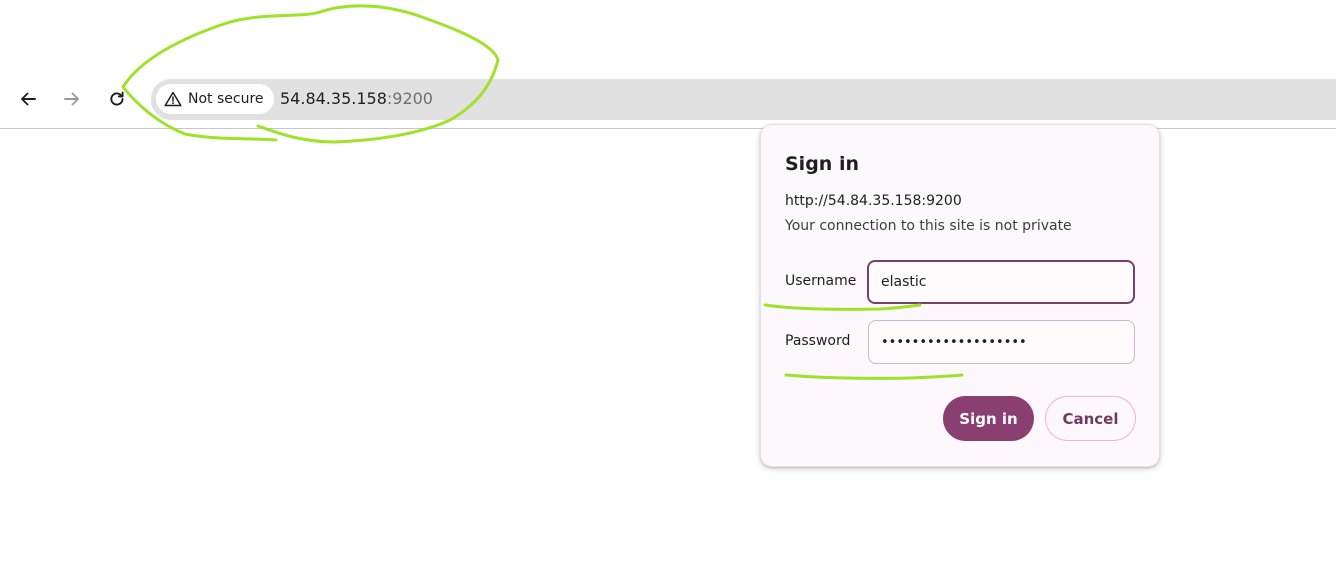 Image resolution: width=1336 pixels, height=579 pixels. Describe the element at coordinates (822, 164) in the screenshot. I see `dialog-title: Sign in` at that location.